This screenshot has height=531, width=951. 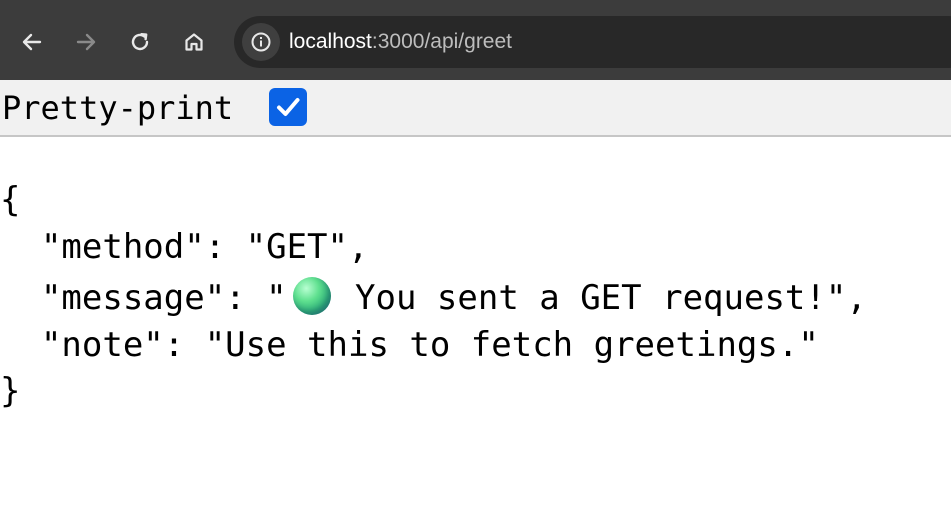 I want to click on pretty-print-bar: Pretty-print, so click(x=475, y=108).